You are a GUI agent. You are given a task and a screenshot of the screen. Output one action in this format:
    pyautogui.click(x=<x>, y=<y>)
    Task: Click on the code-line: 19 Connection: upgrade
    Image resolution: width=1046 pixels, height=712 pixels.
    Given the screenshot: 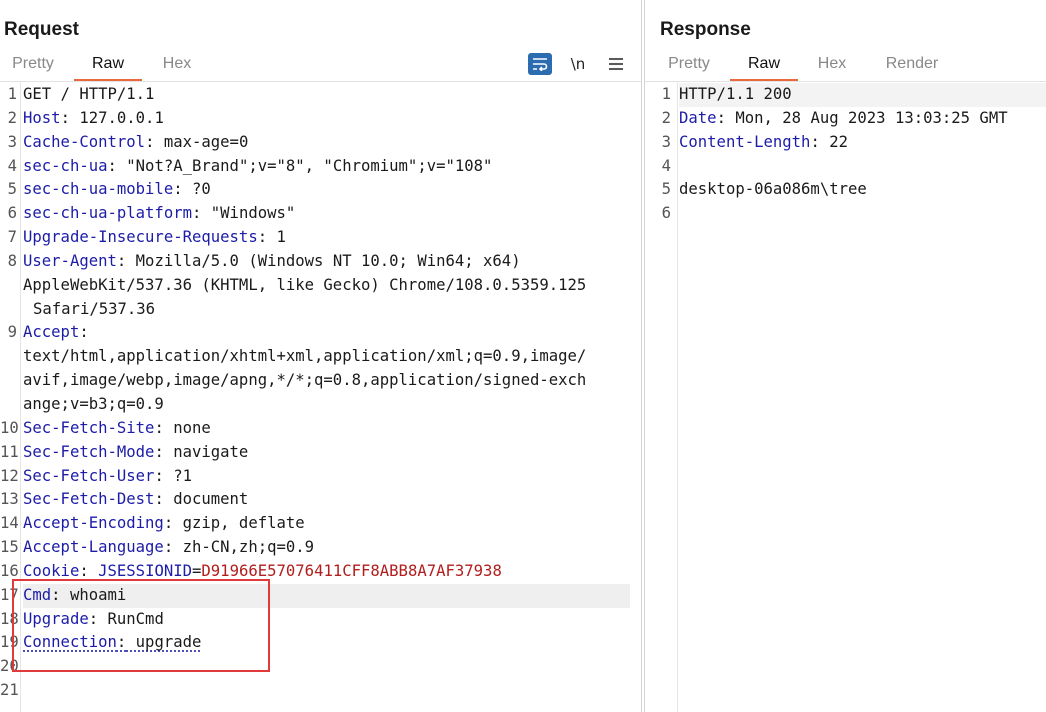 What is the action you would take?
    pyautogui.click(x=315, y=643)
    